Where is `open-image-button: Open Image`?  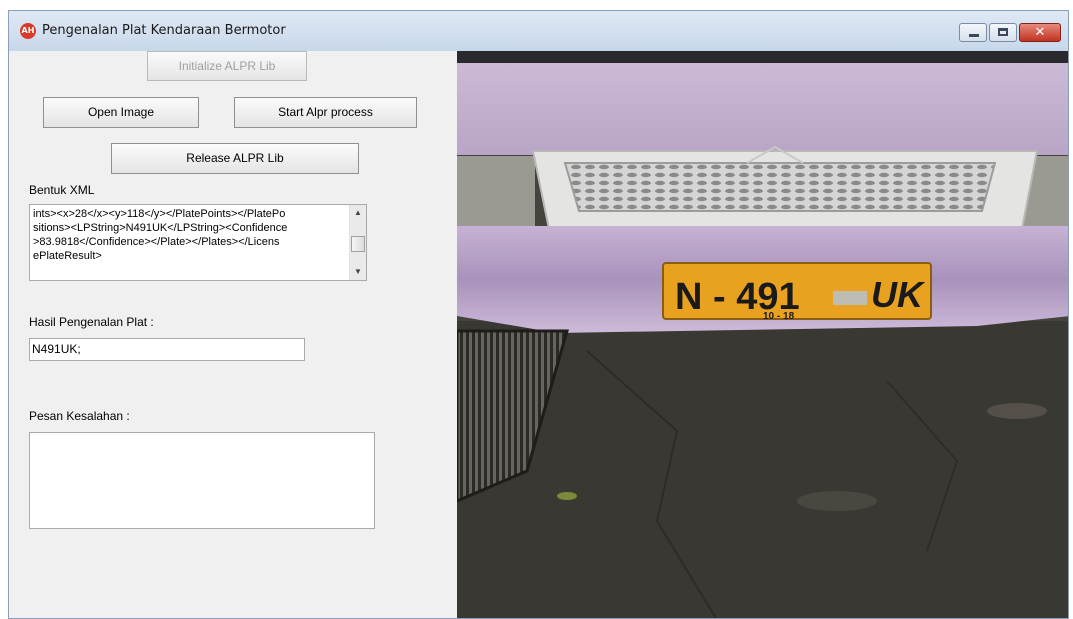
open-image-button: Open Image is located at coordinates (121, 112).